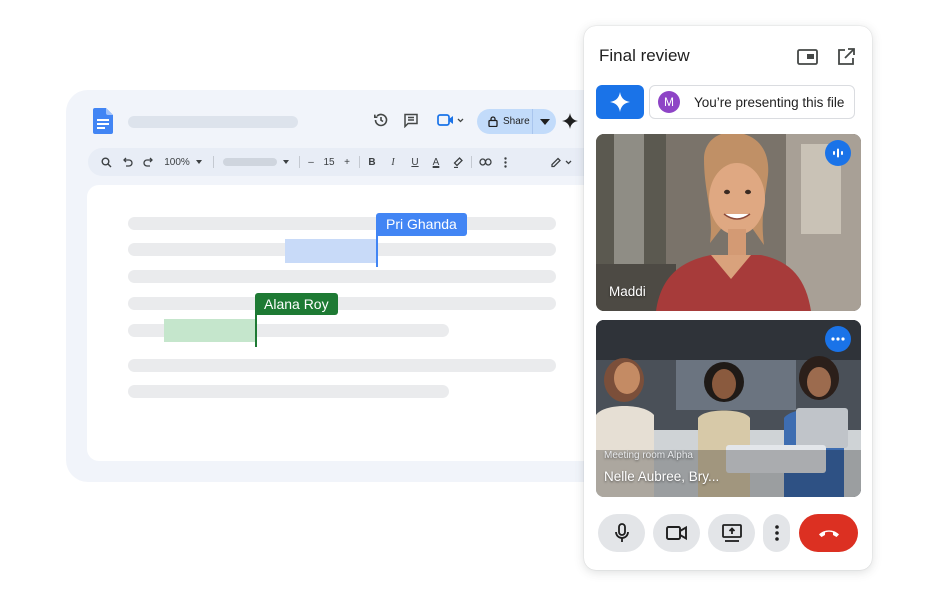 The image size is (944, 600). Describe the element at coordinates (846, 57) in the screenshot. I see `open-in-new-icon` at that location.